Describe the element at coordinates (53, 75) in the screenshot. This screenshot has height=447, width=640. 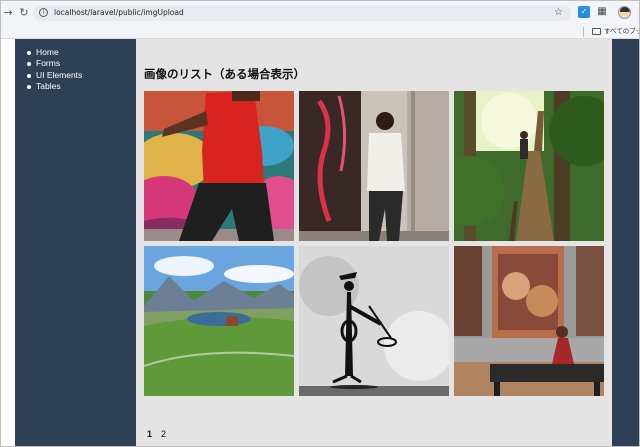
I see `sidebar-item-ui-elements: UI Elements` at that location.